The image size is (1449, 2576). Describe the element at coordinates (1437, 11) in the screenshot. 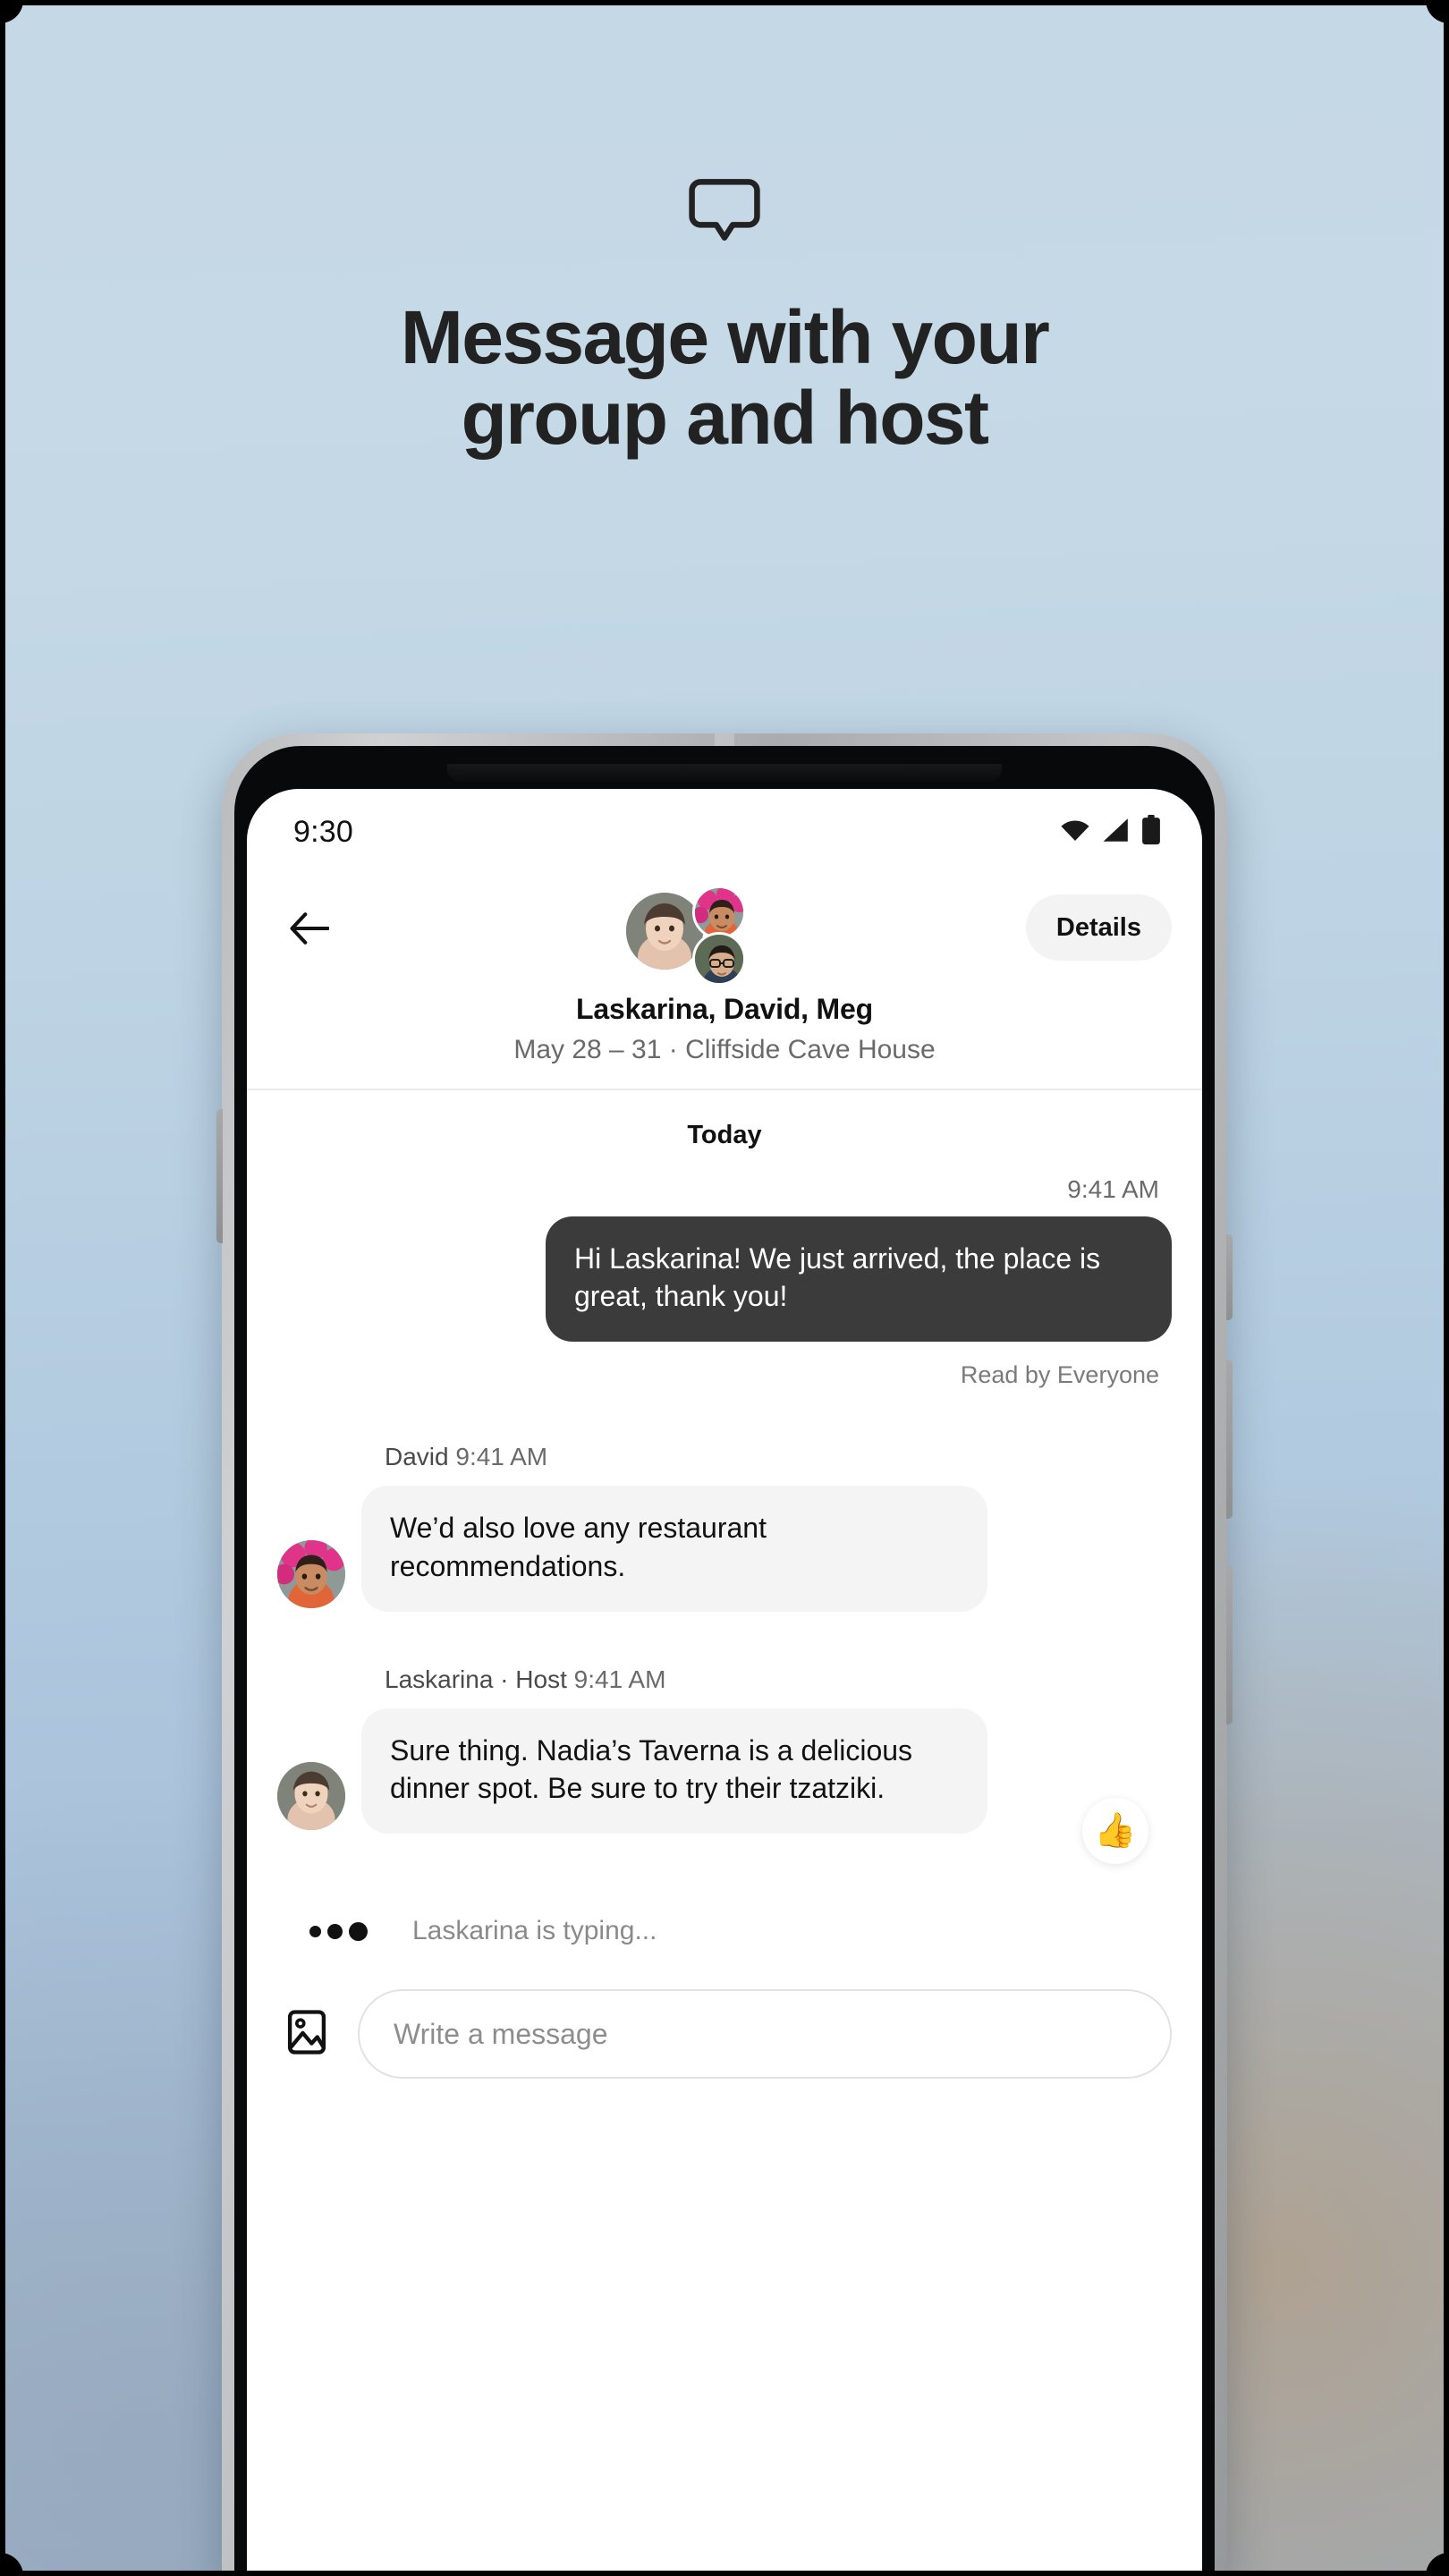

I see `frame-corner-top-right` at that location.